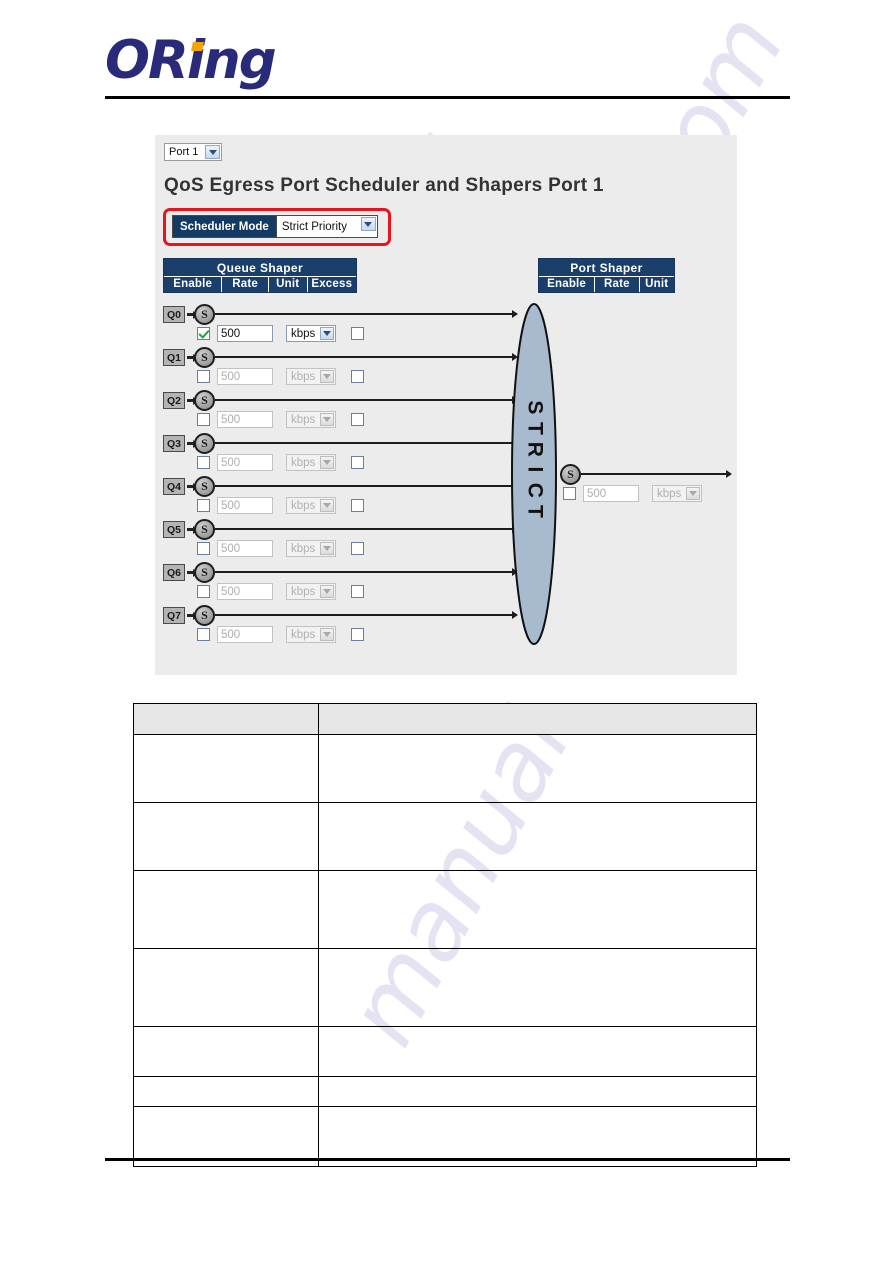 This screenshot has height=1263, width=893. I want to click on queue-row-q6: Q6 S 500 kbps, so click(340, 582).